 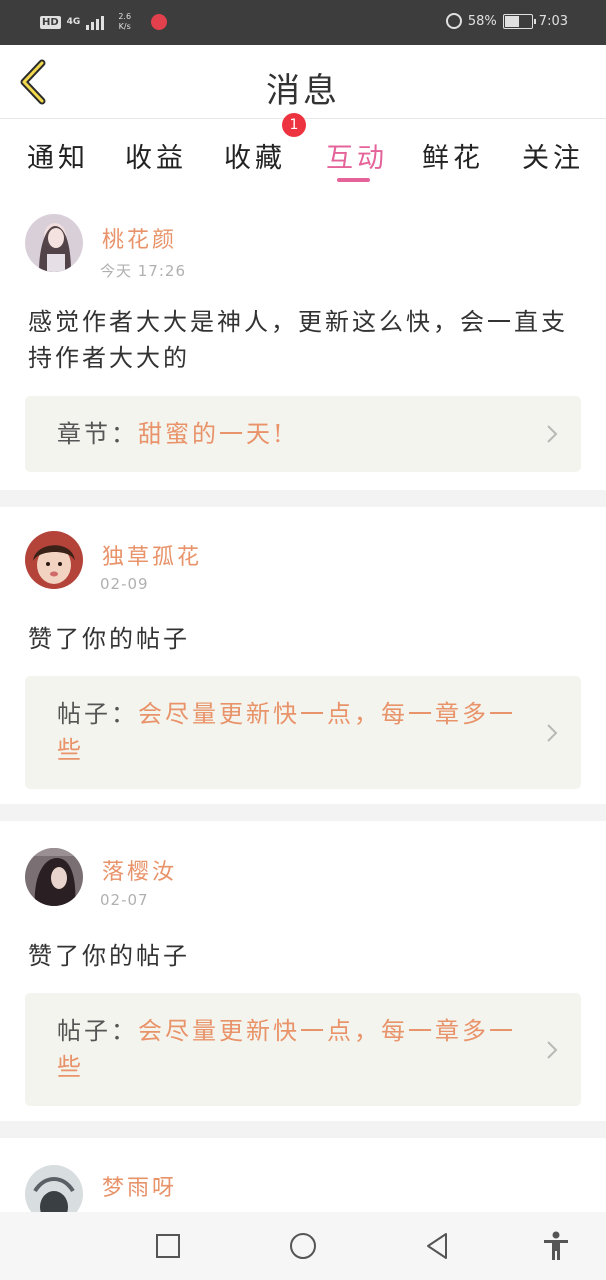 I want to click on status-left: HD 4G 2.6 K/s, so click(x=104, y=22).